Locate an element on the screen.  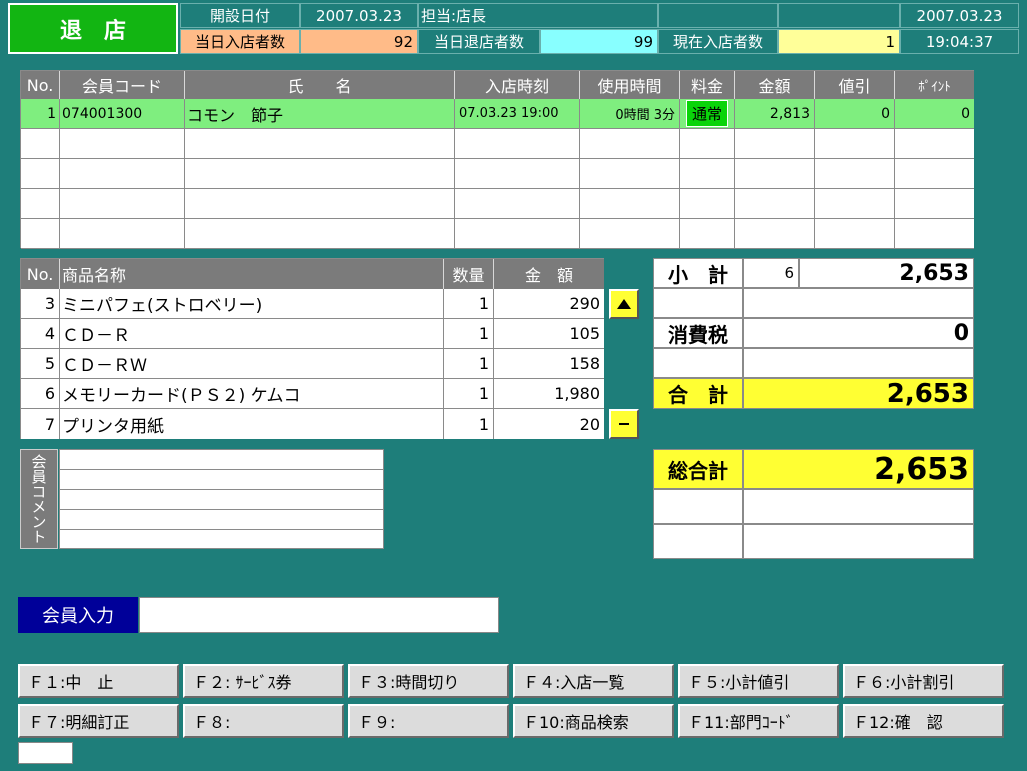
item-row-amount: 1,980 is located at coordinates (549, 394).